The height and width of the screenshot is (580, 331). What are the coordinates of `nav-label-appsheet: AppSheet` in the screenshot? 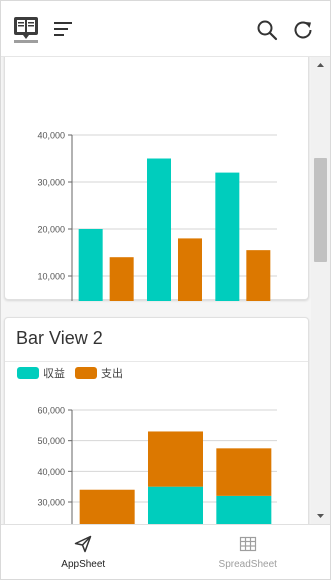 It's located at (83, 564).